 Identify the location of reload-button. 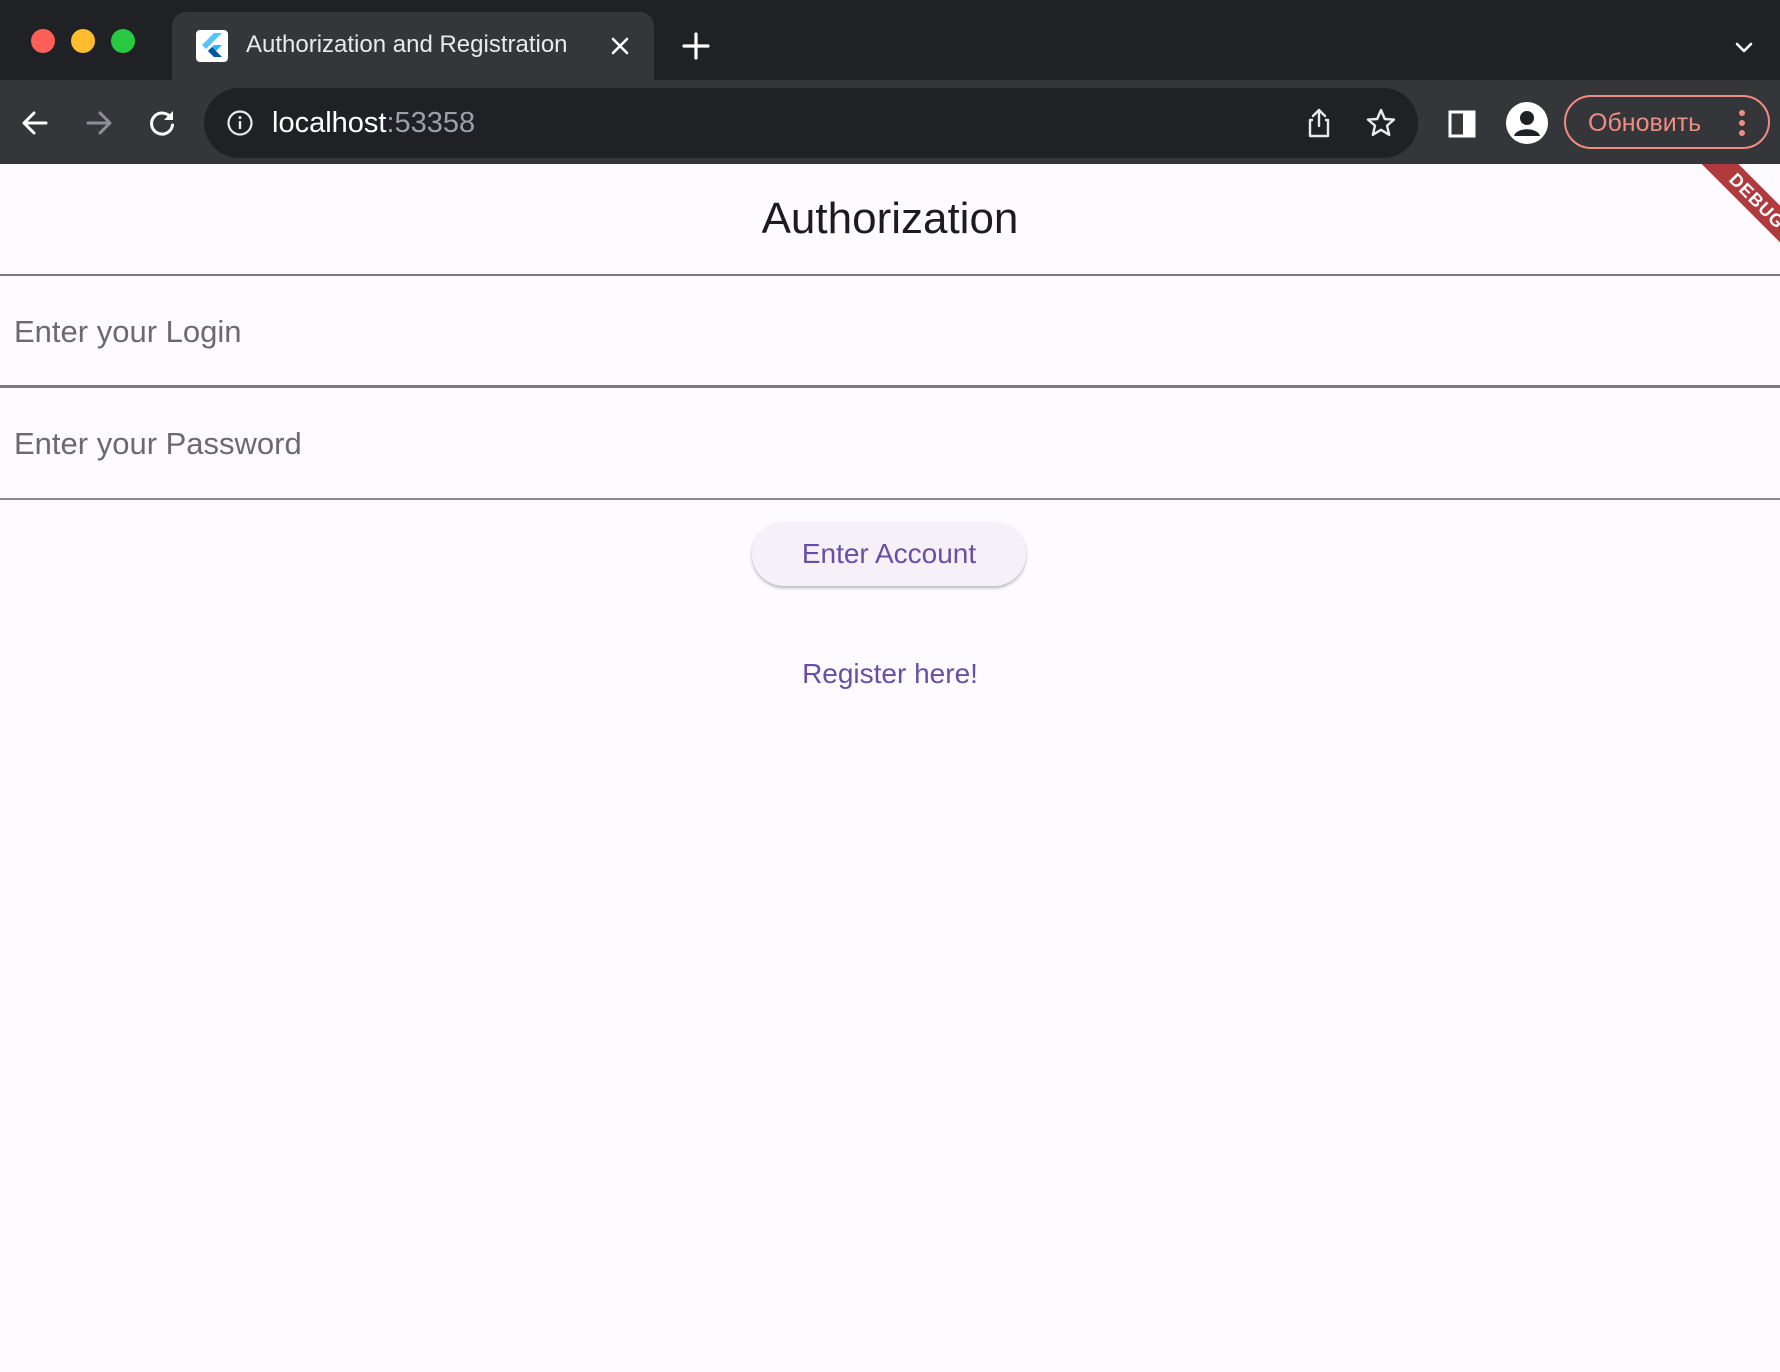
(161, 122).